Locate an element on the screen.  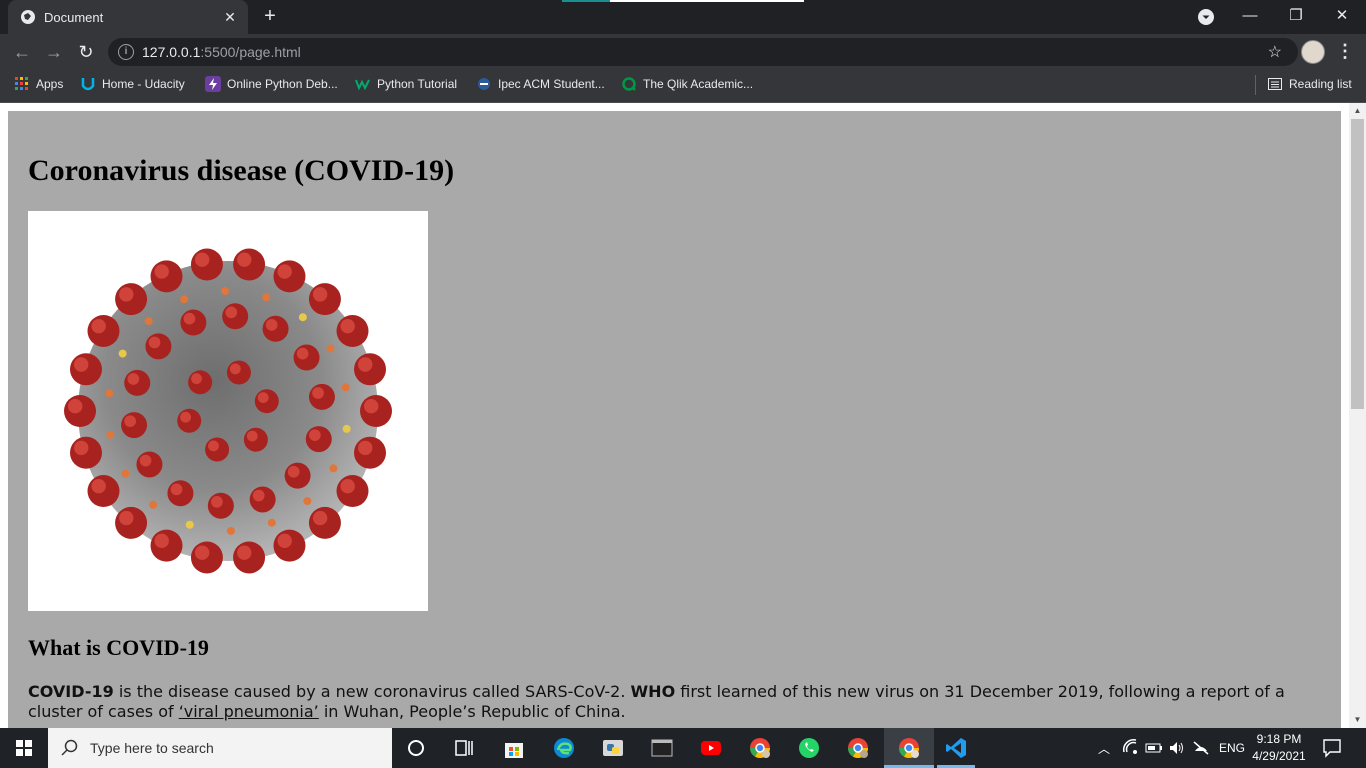
virus-illustration is located at coordinates (228, 411).